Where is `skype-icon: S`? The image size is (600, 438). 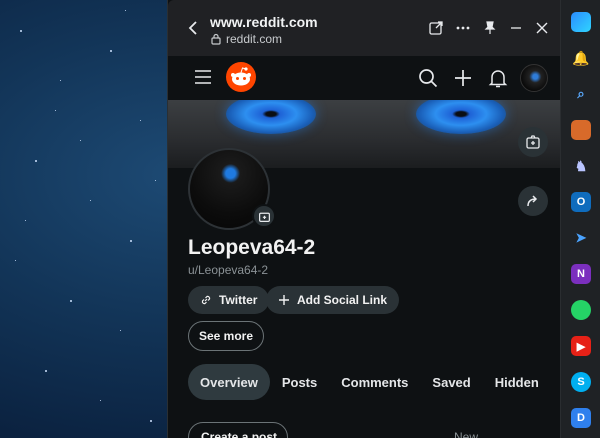
skype-icon: S is located at coordinates (581, 382).